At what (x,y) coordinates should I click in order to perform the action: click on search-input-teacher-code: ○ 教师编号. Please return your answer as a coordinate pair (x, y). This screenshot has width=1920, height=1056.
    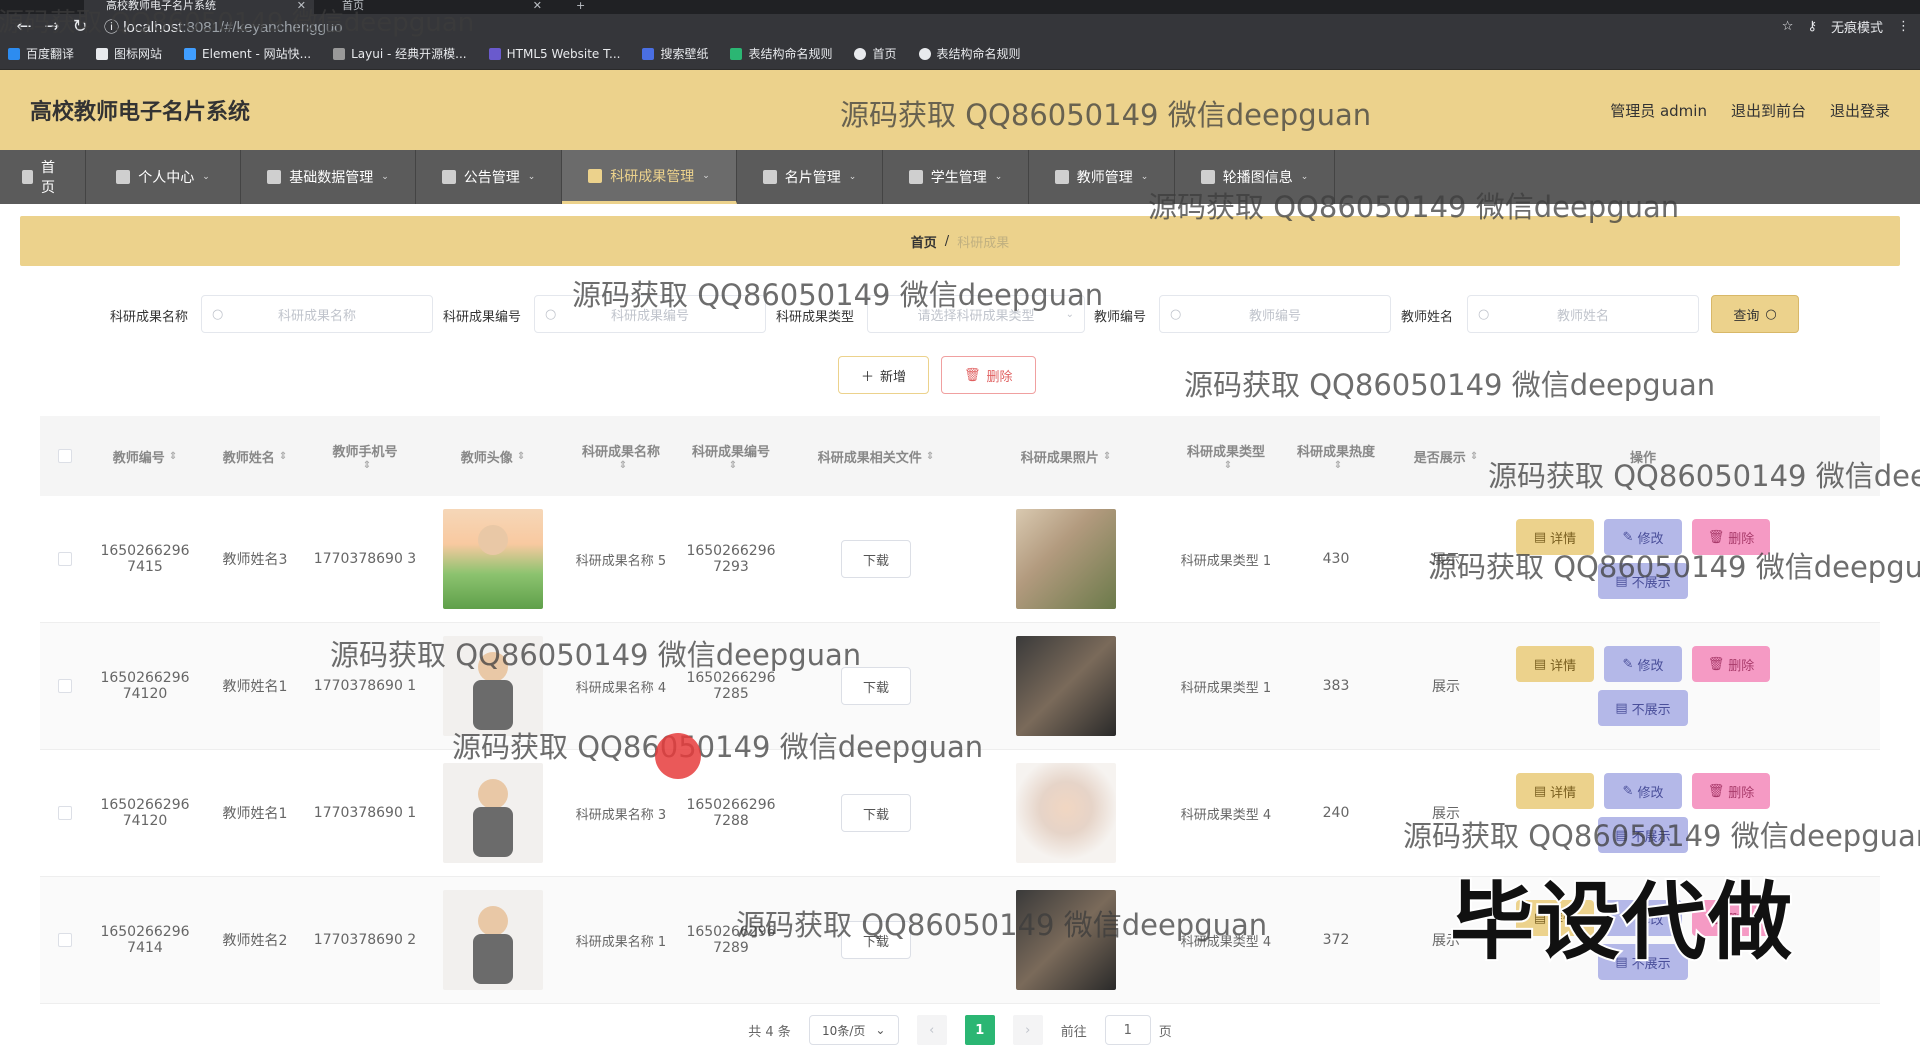
    Looking at the image, I should click on (1275, 314).